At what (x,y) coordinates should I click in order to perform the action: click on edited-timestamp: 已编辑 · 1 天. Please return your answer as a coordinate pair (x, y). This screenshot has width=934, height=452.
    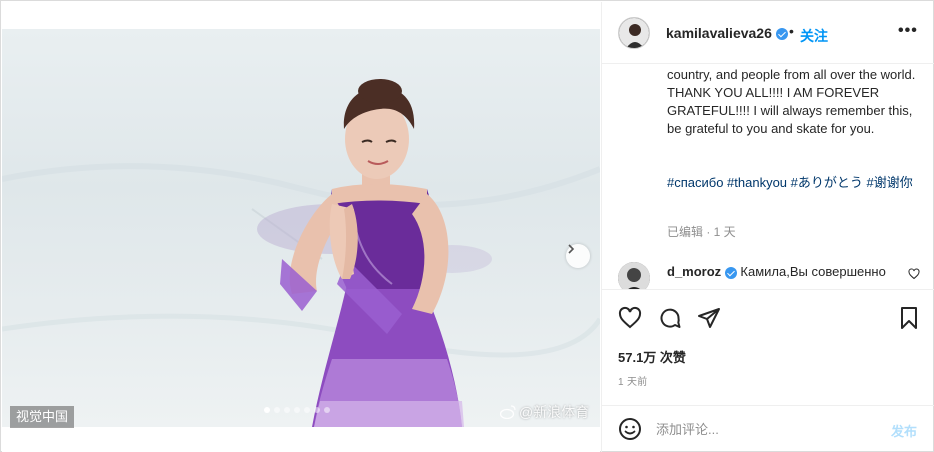
    Looking at the image, I should click on (701, 232).